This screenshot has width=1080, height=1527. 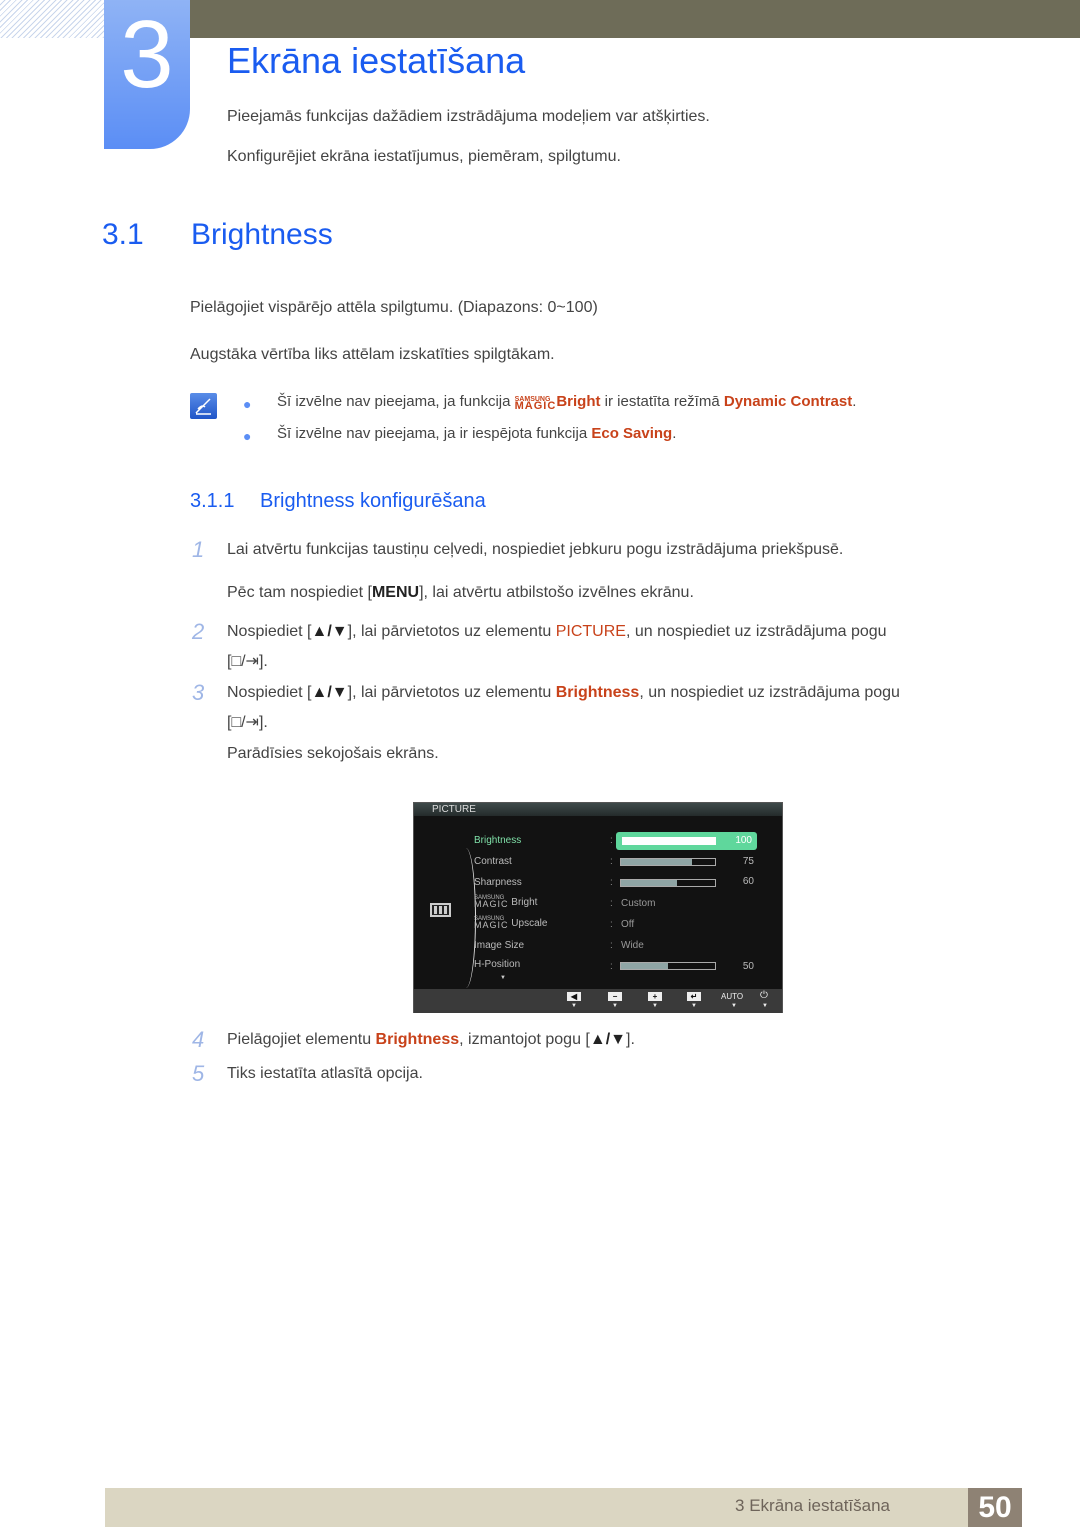 What do you see at coordinates (674, 433) in the screenshot?
I see `note-2-end: .` at bounding box center [674, 433].